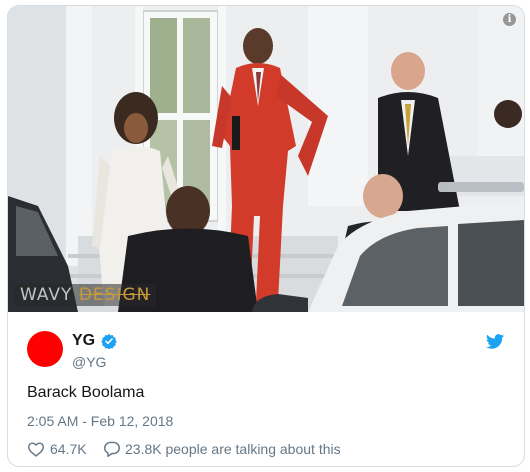 This screenshot has width=530, height=472. What do you see at coordinates (233, 449) in the screenshot?
I see `talking-count: 23.8K people are talking about this` at bounding box center [233, 449].